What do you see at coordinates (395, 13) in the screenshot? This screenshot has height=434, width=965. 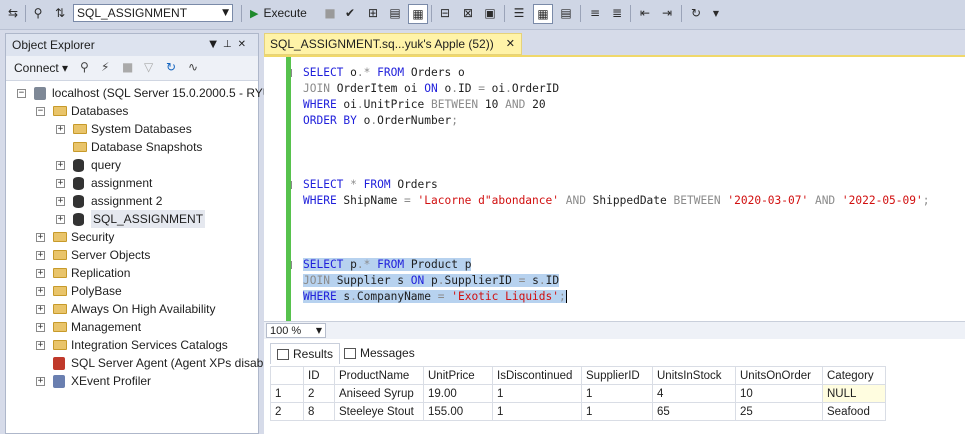 I see `query-options-icon: ▤` at bounding box center [395, 13].